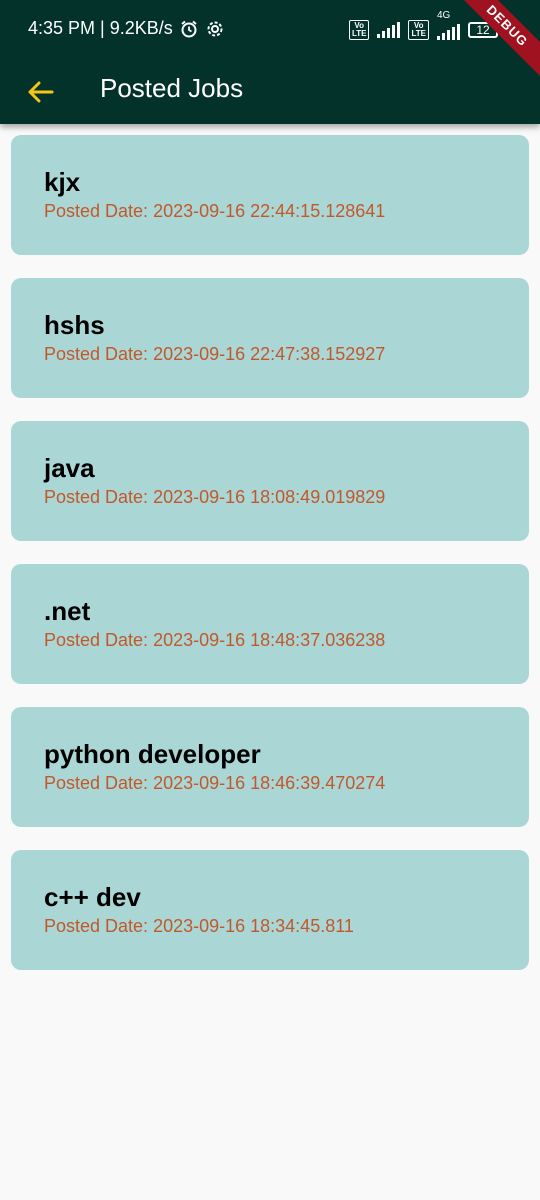 The height and width of the screenshot is (1200, 540). Describe the element at coordinates (483, 30) in the screenshot. I see `battery-level: 12` at that location.